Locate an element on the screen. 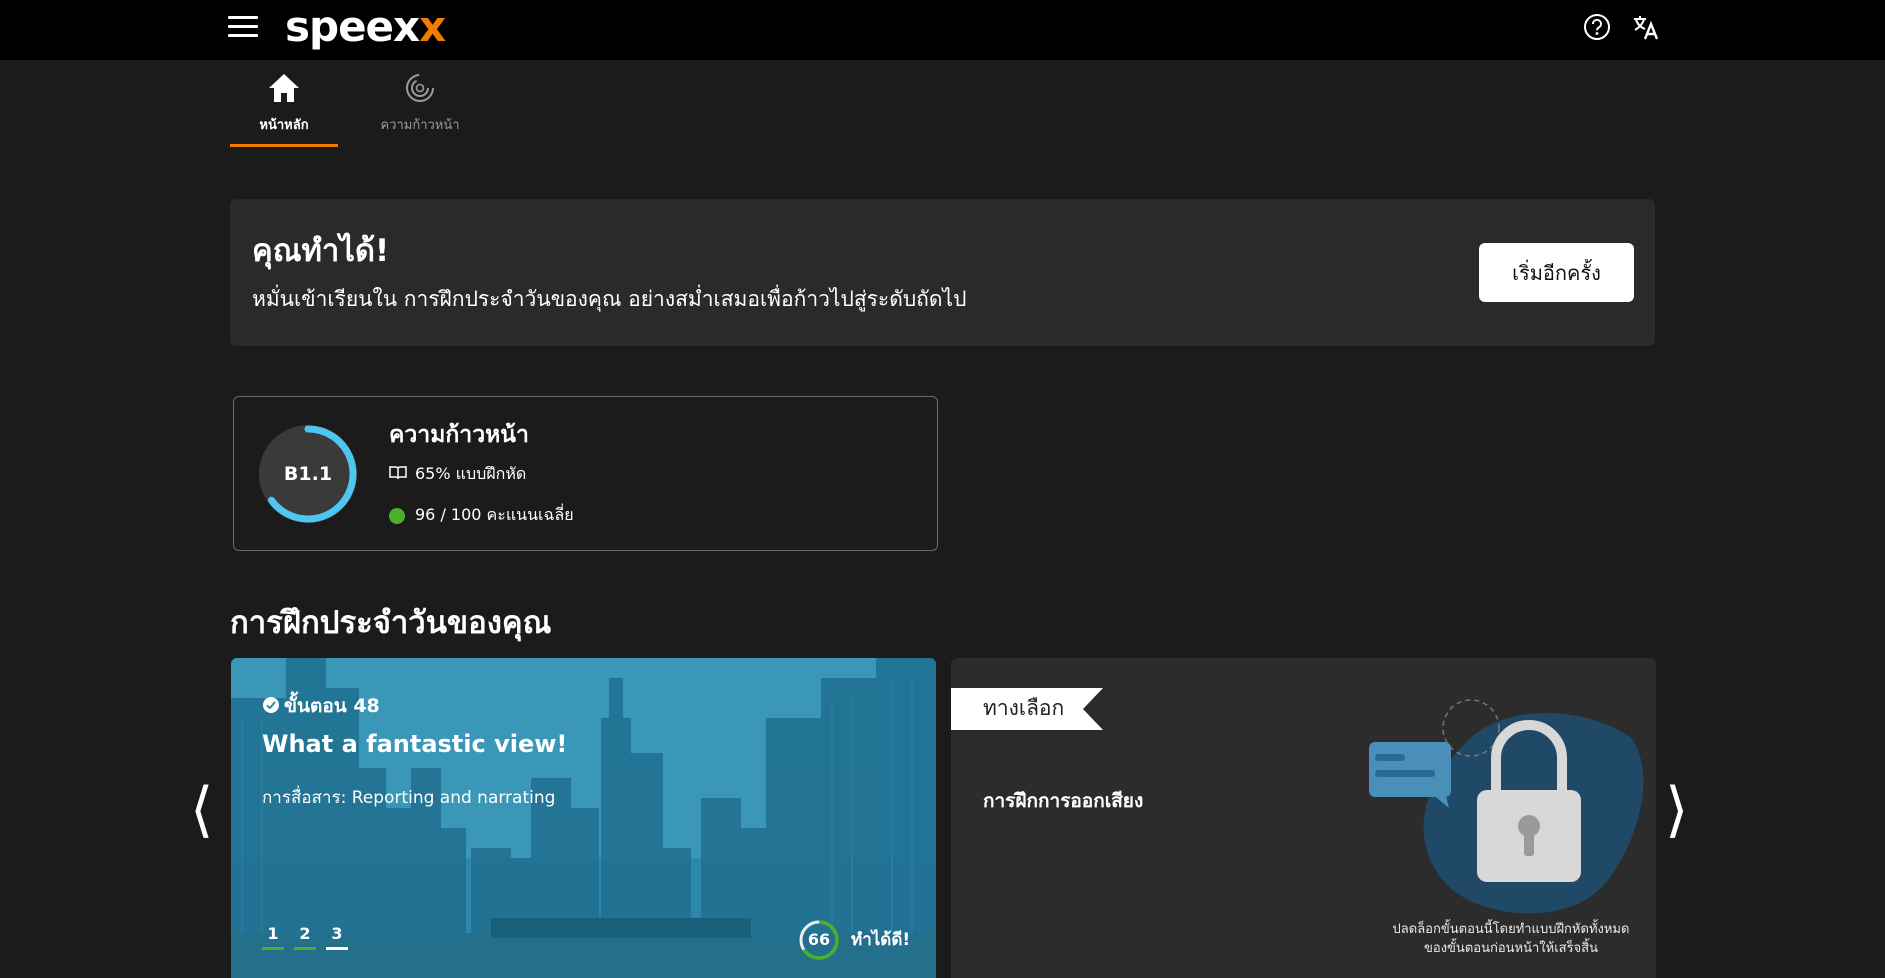 The height and width of the screenshot is (978, 1885). tab-home: หน้าหลัก is located at coordinates (284, 109).